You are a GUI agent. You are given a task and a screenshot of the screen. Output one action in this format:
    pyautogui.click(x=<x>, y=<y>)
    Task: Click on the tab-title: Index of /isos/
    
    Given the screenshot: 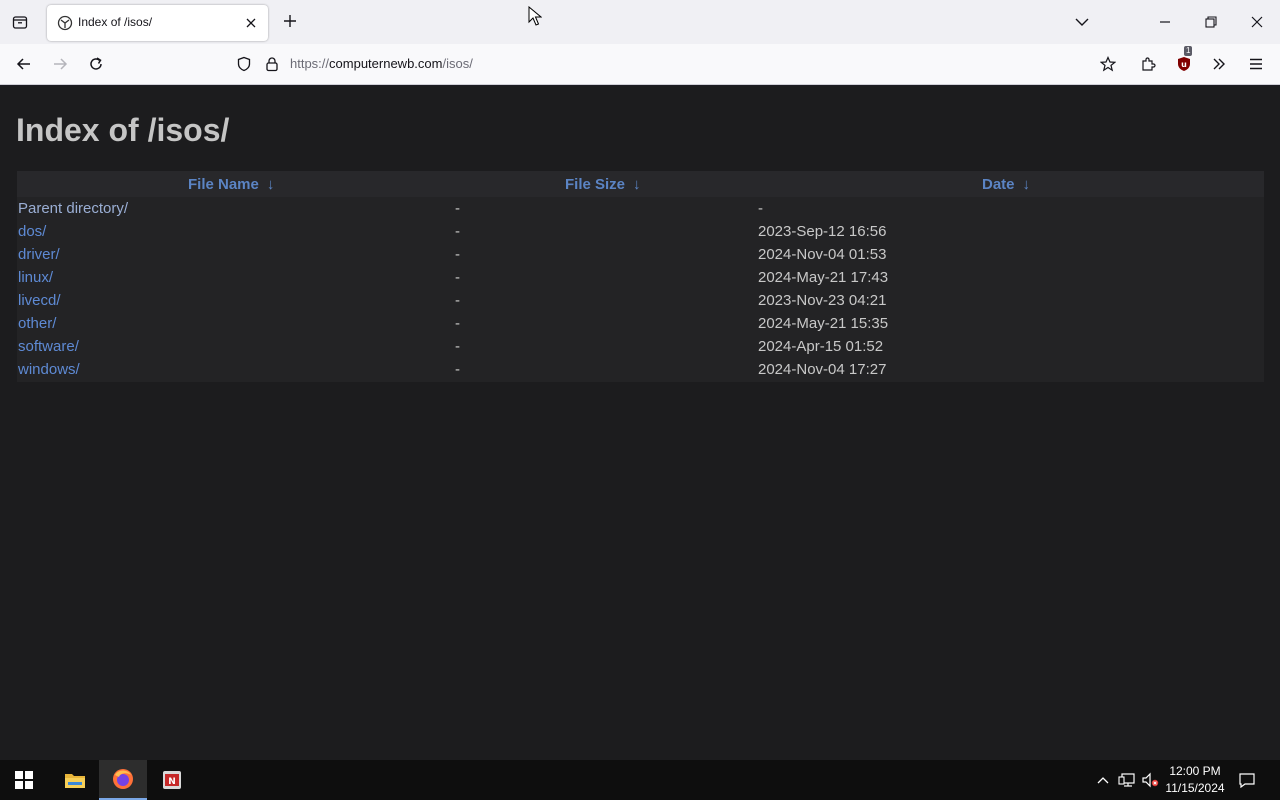 What is the action you would take?
    pyautogui.click(x=115, y=22)
    